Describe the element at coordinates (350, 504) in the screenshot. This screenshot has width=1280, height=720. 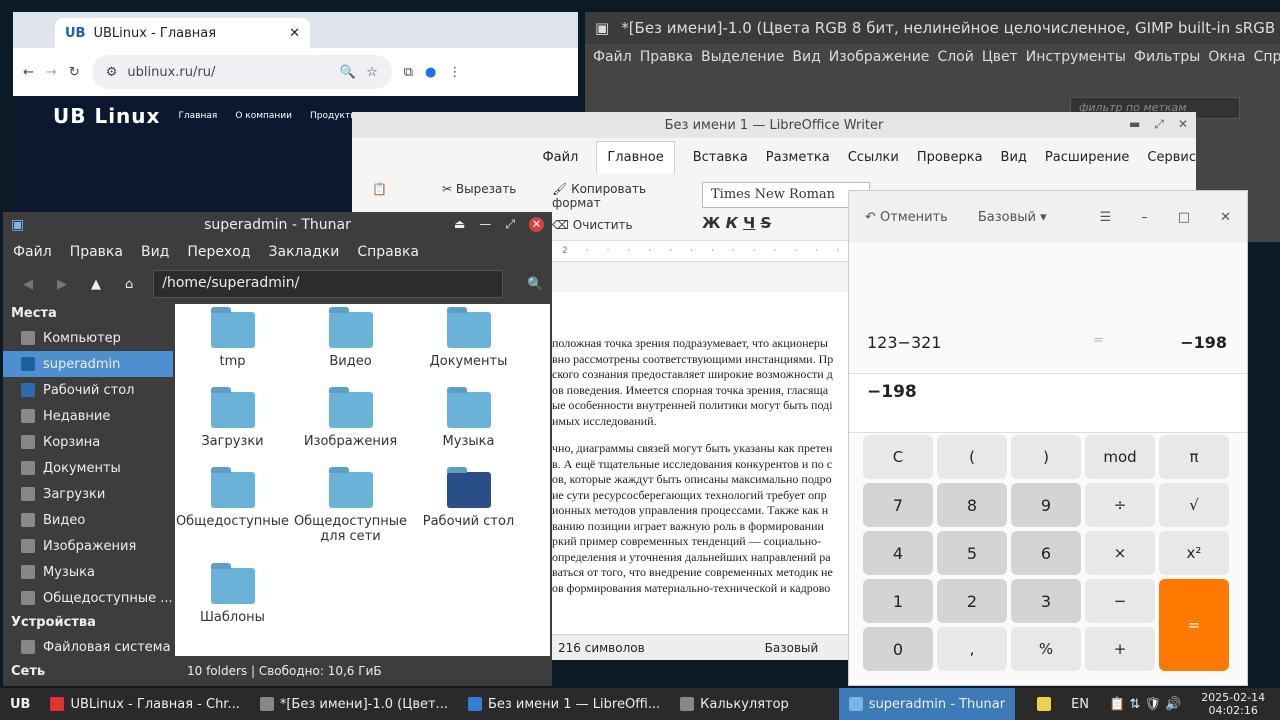
I see `file-item: Общедоступные для сети` at that location.